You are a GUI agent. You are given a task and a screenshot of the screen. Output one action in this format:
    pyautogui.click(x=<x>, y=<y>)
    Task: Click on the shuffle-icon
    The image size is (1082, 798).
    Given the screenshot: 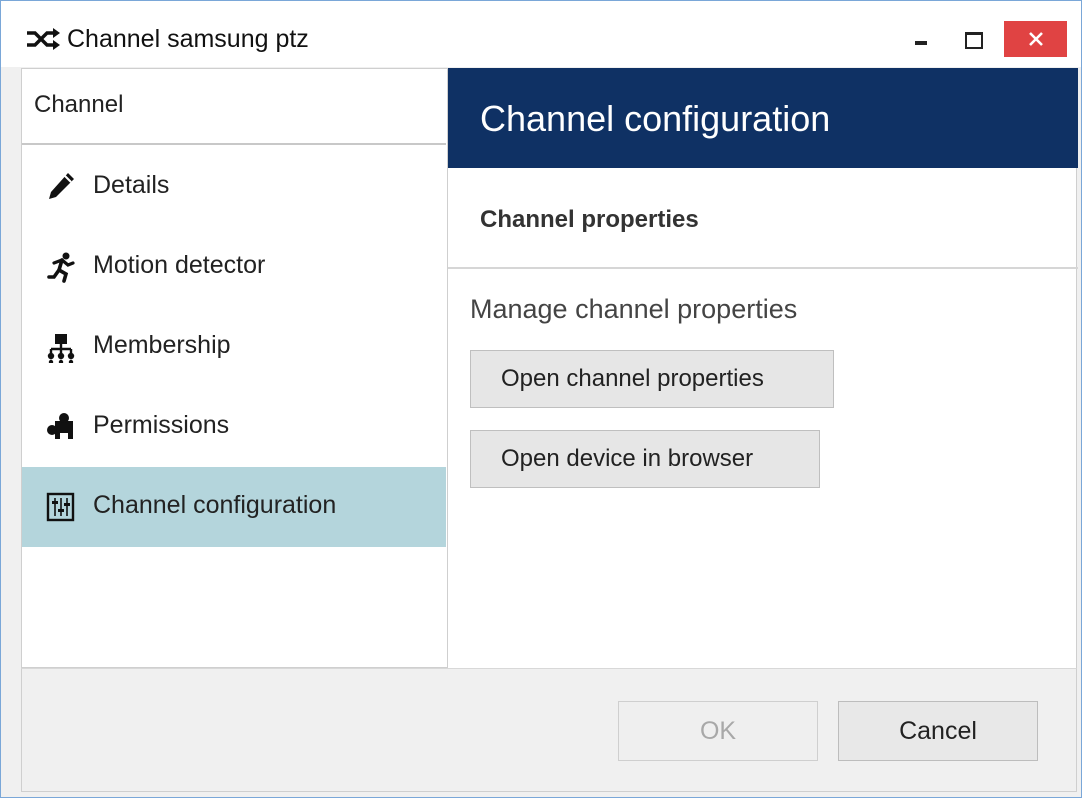 What is the action you would take?
    pyautogui.click(x=43, y=39)
    